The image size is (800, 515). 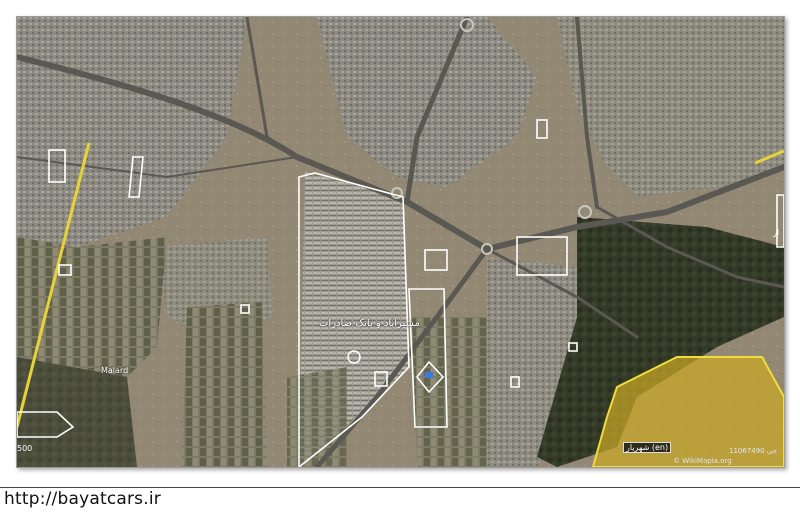 I want to click on map-scale: 500, so click(x=25, y=448).